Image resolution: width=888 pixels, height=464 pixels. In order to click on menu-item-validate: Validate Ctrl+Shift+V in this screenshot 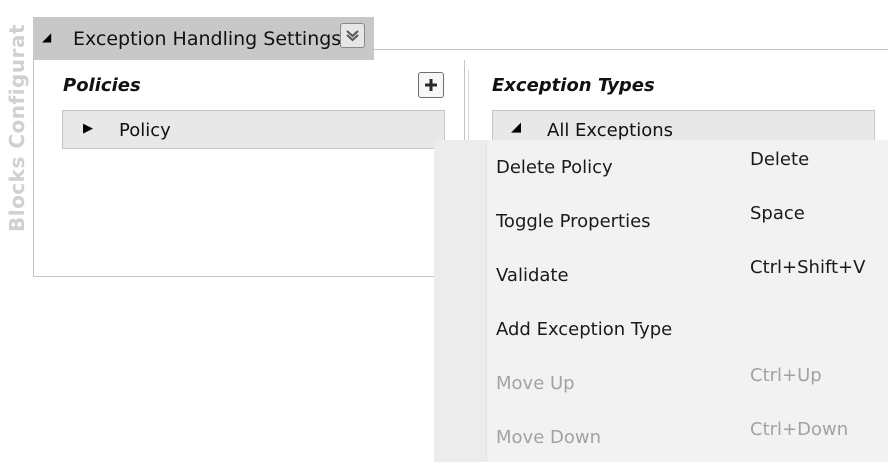, I will do `click(661, 275)`.